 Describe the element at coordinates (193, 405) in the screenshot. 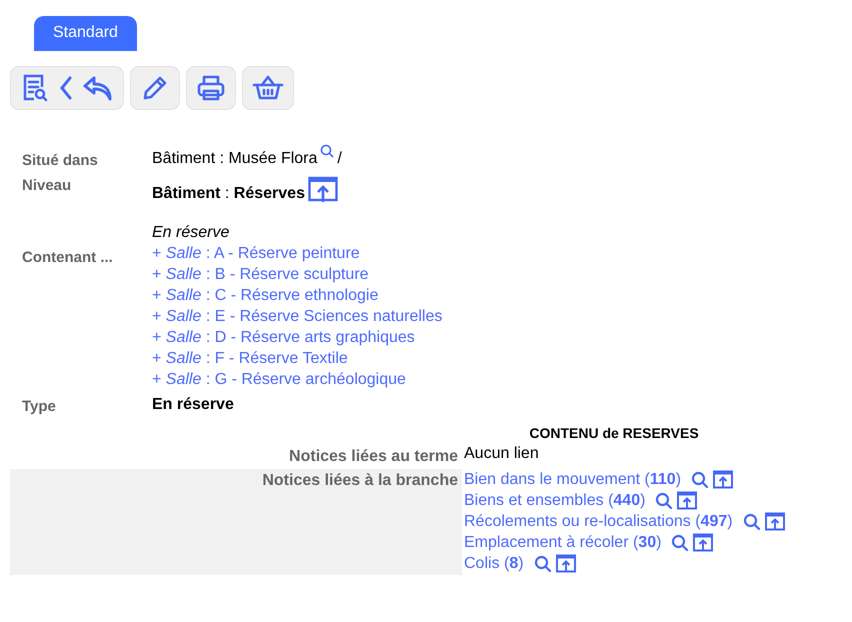

I see `field-value: En réserve` at that location.